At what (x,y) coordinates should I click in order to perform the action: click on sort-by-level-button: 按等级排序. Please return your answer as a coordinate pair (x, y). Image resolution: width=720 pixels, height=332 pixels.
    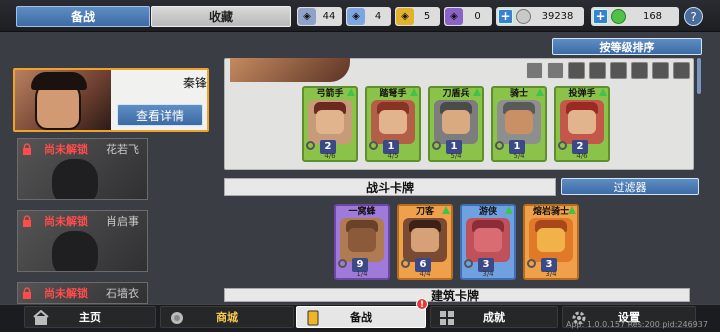
    Looking at the image, I should click on (627, 46).